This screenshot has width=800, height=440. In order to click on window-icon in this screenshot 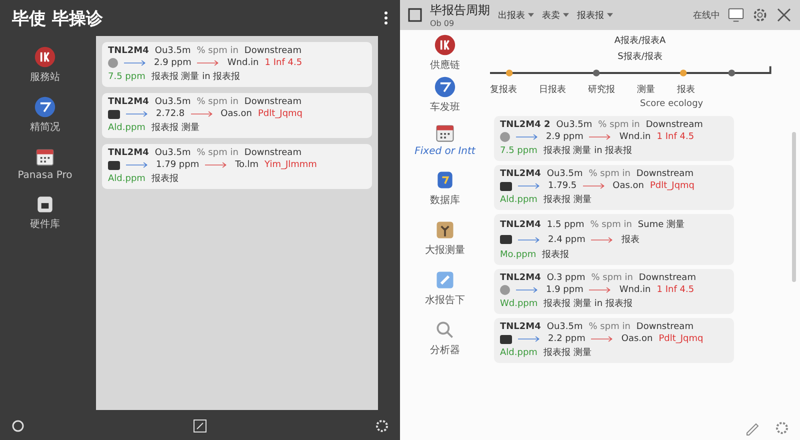, I will do `click(415, 15)`.